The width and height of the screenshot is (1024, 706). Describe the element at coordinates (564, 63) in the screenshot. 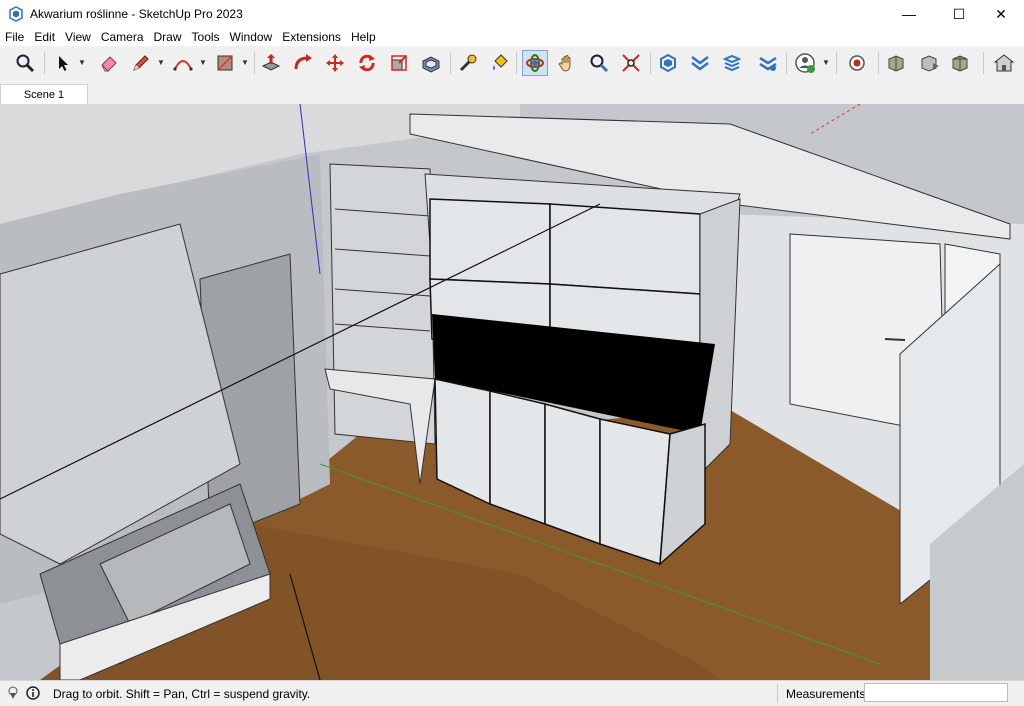

I see `pan-icon` at that location.